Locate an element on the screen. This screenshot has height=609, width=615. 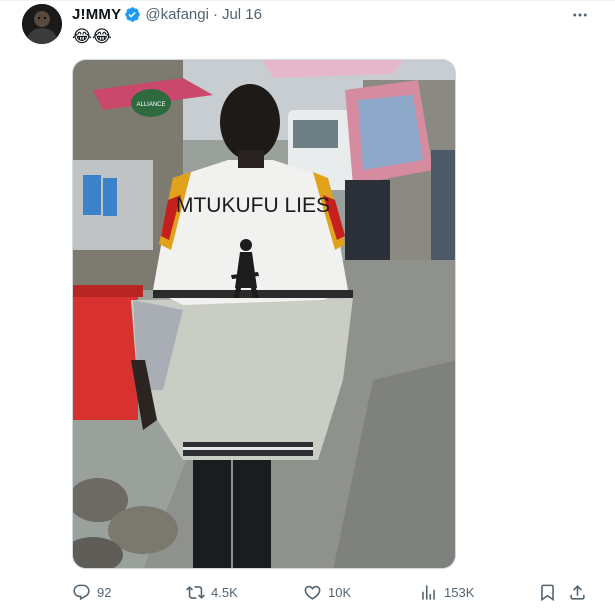
like-icon is located at coordinates (312, 592).